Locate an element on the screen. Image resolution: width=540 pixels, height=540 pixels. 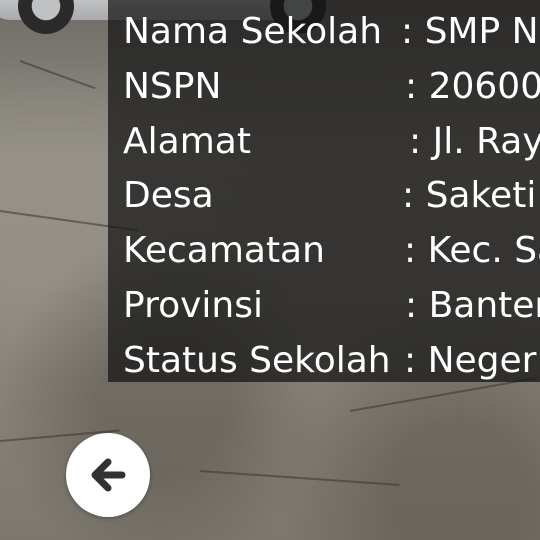
row-label: Provinsi is located at coordinates (193, 305).